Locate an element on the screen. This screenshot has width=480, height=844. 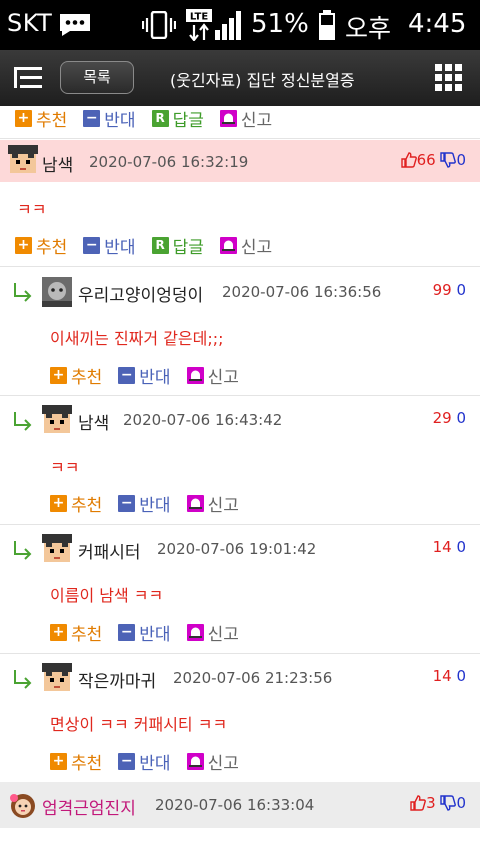
reply-date: 2020-07-06 21:23:56 is located at coordinates (253, 678).